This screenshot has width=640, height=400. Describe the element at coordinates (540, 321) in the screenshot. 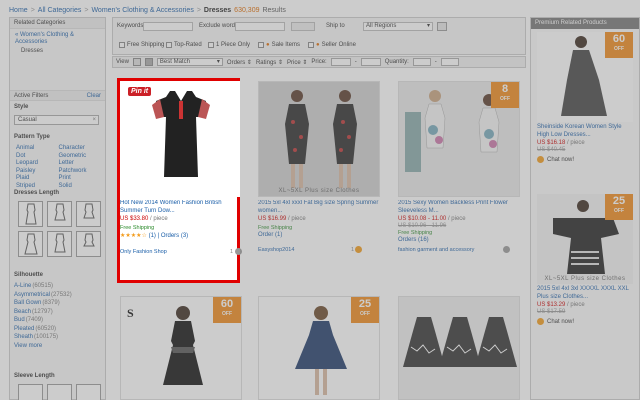

I see `chat-icon` at that location.